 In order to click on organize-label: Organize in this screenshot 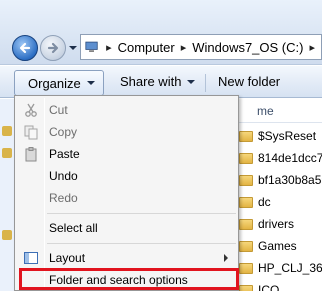, I will do `click(54, 83)`.